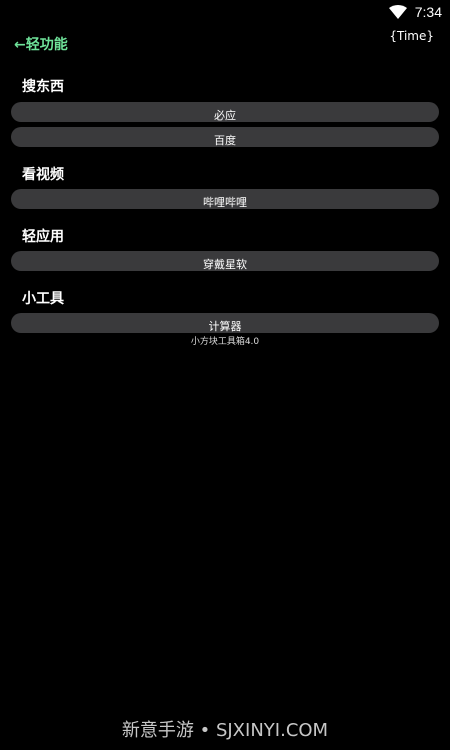  I want to click on section-title-video: 看视频, so click(43, 175).